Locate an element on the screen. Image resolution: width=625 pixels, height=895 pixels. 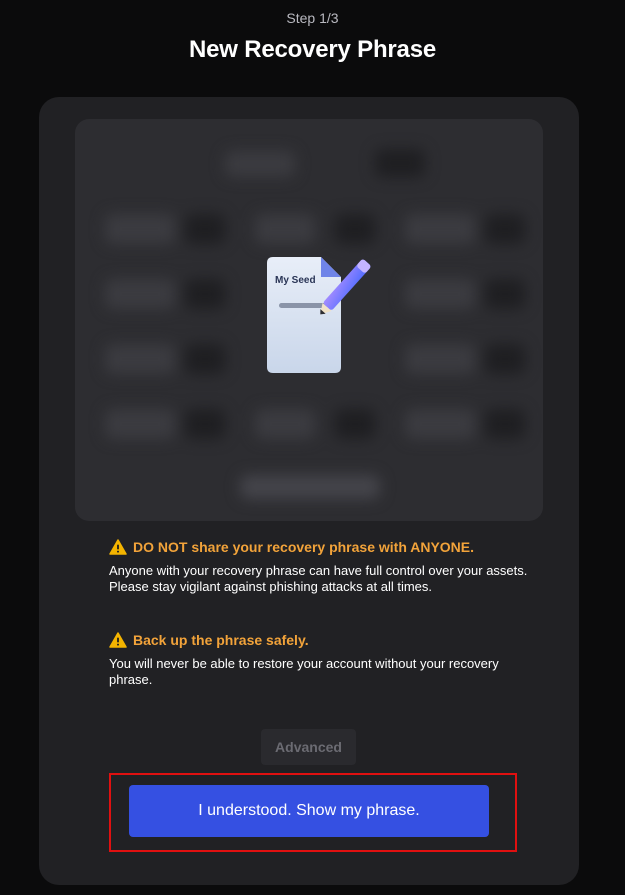
seed-document-pencil-icon: My Seed is located at coordinates (320, 316).